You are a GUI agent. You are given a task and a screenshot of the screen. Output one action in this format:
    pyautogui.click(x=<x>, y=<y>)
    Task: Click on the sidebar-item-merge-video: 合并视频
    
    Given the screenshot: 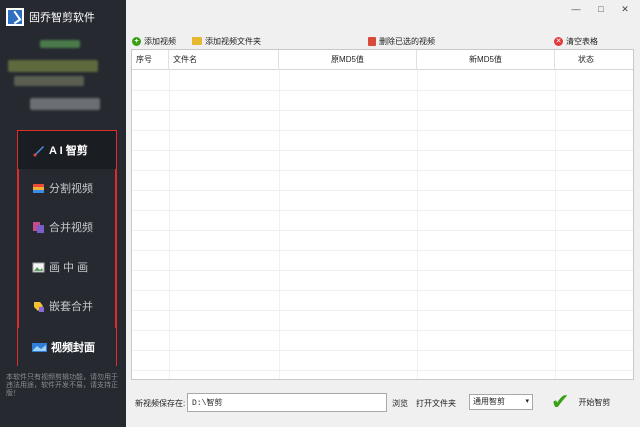 What is the action you would take?
    pyautogui.click(x=67, y=227)
    